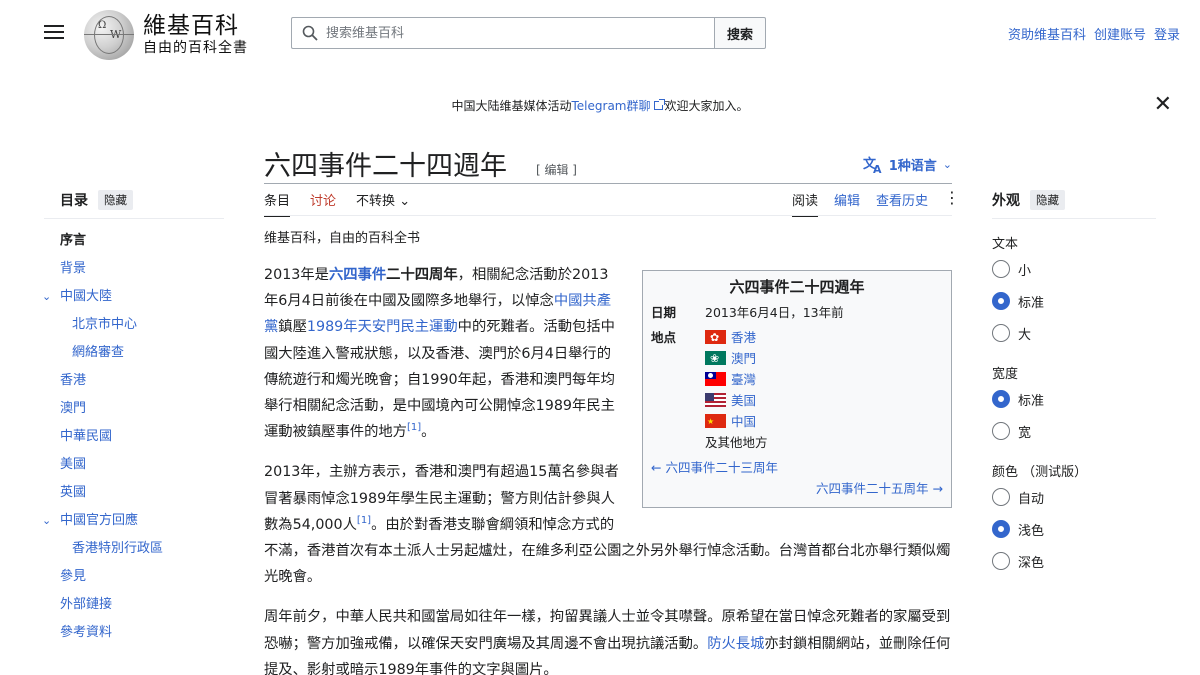 This screenshot has width=1200, height=675. I want to click on taiwan-flag-icon, so click(715, 379).